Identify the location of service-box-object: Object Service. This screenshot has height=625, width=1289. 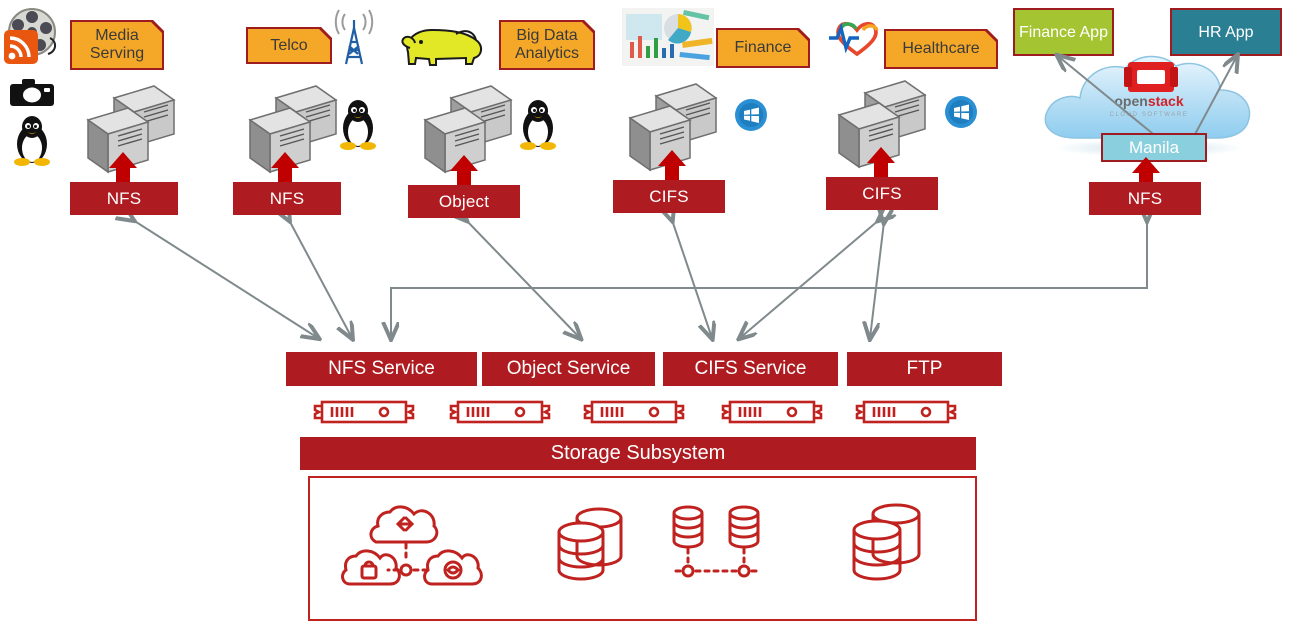
(568, 369).